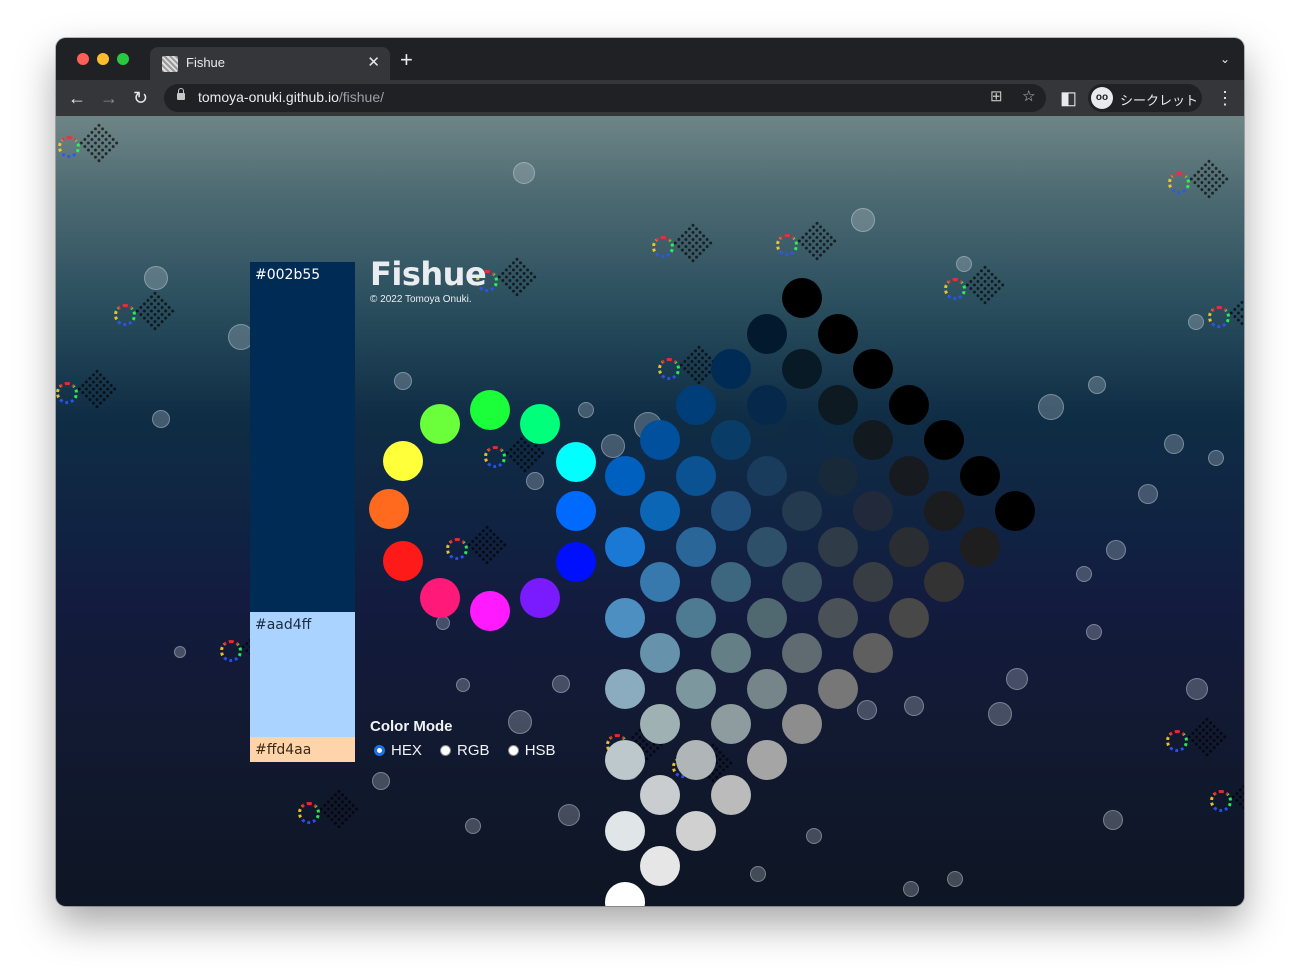  Describe the element at coordinates (1225, 59) in the screenshot. I see `tab-search-button: ⌄` at that location.